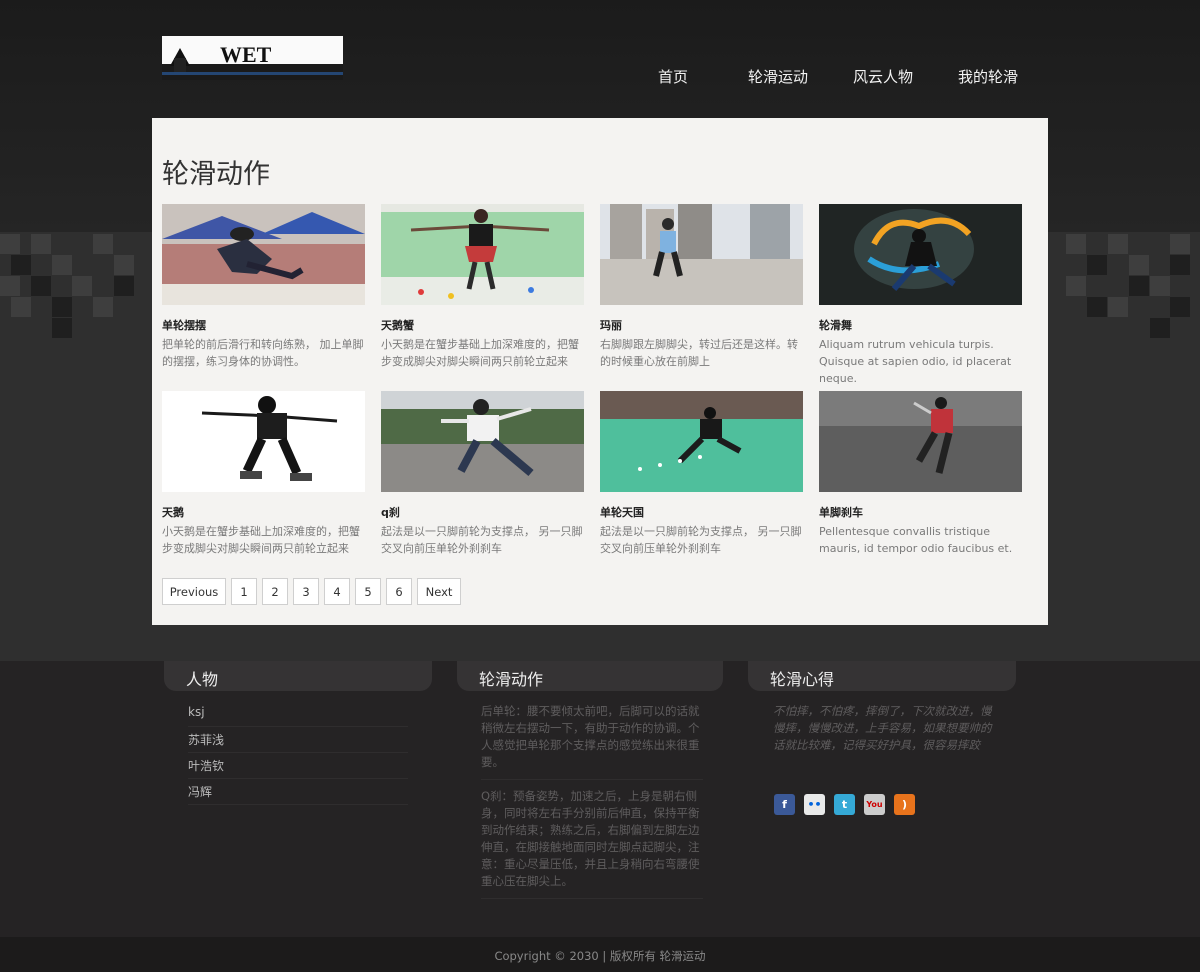 The width and height of the screenshot is (1200, 972). I want to click on card-title: 单轮摆摆, so click(184, 325).